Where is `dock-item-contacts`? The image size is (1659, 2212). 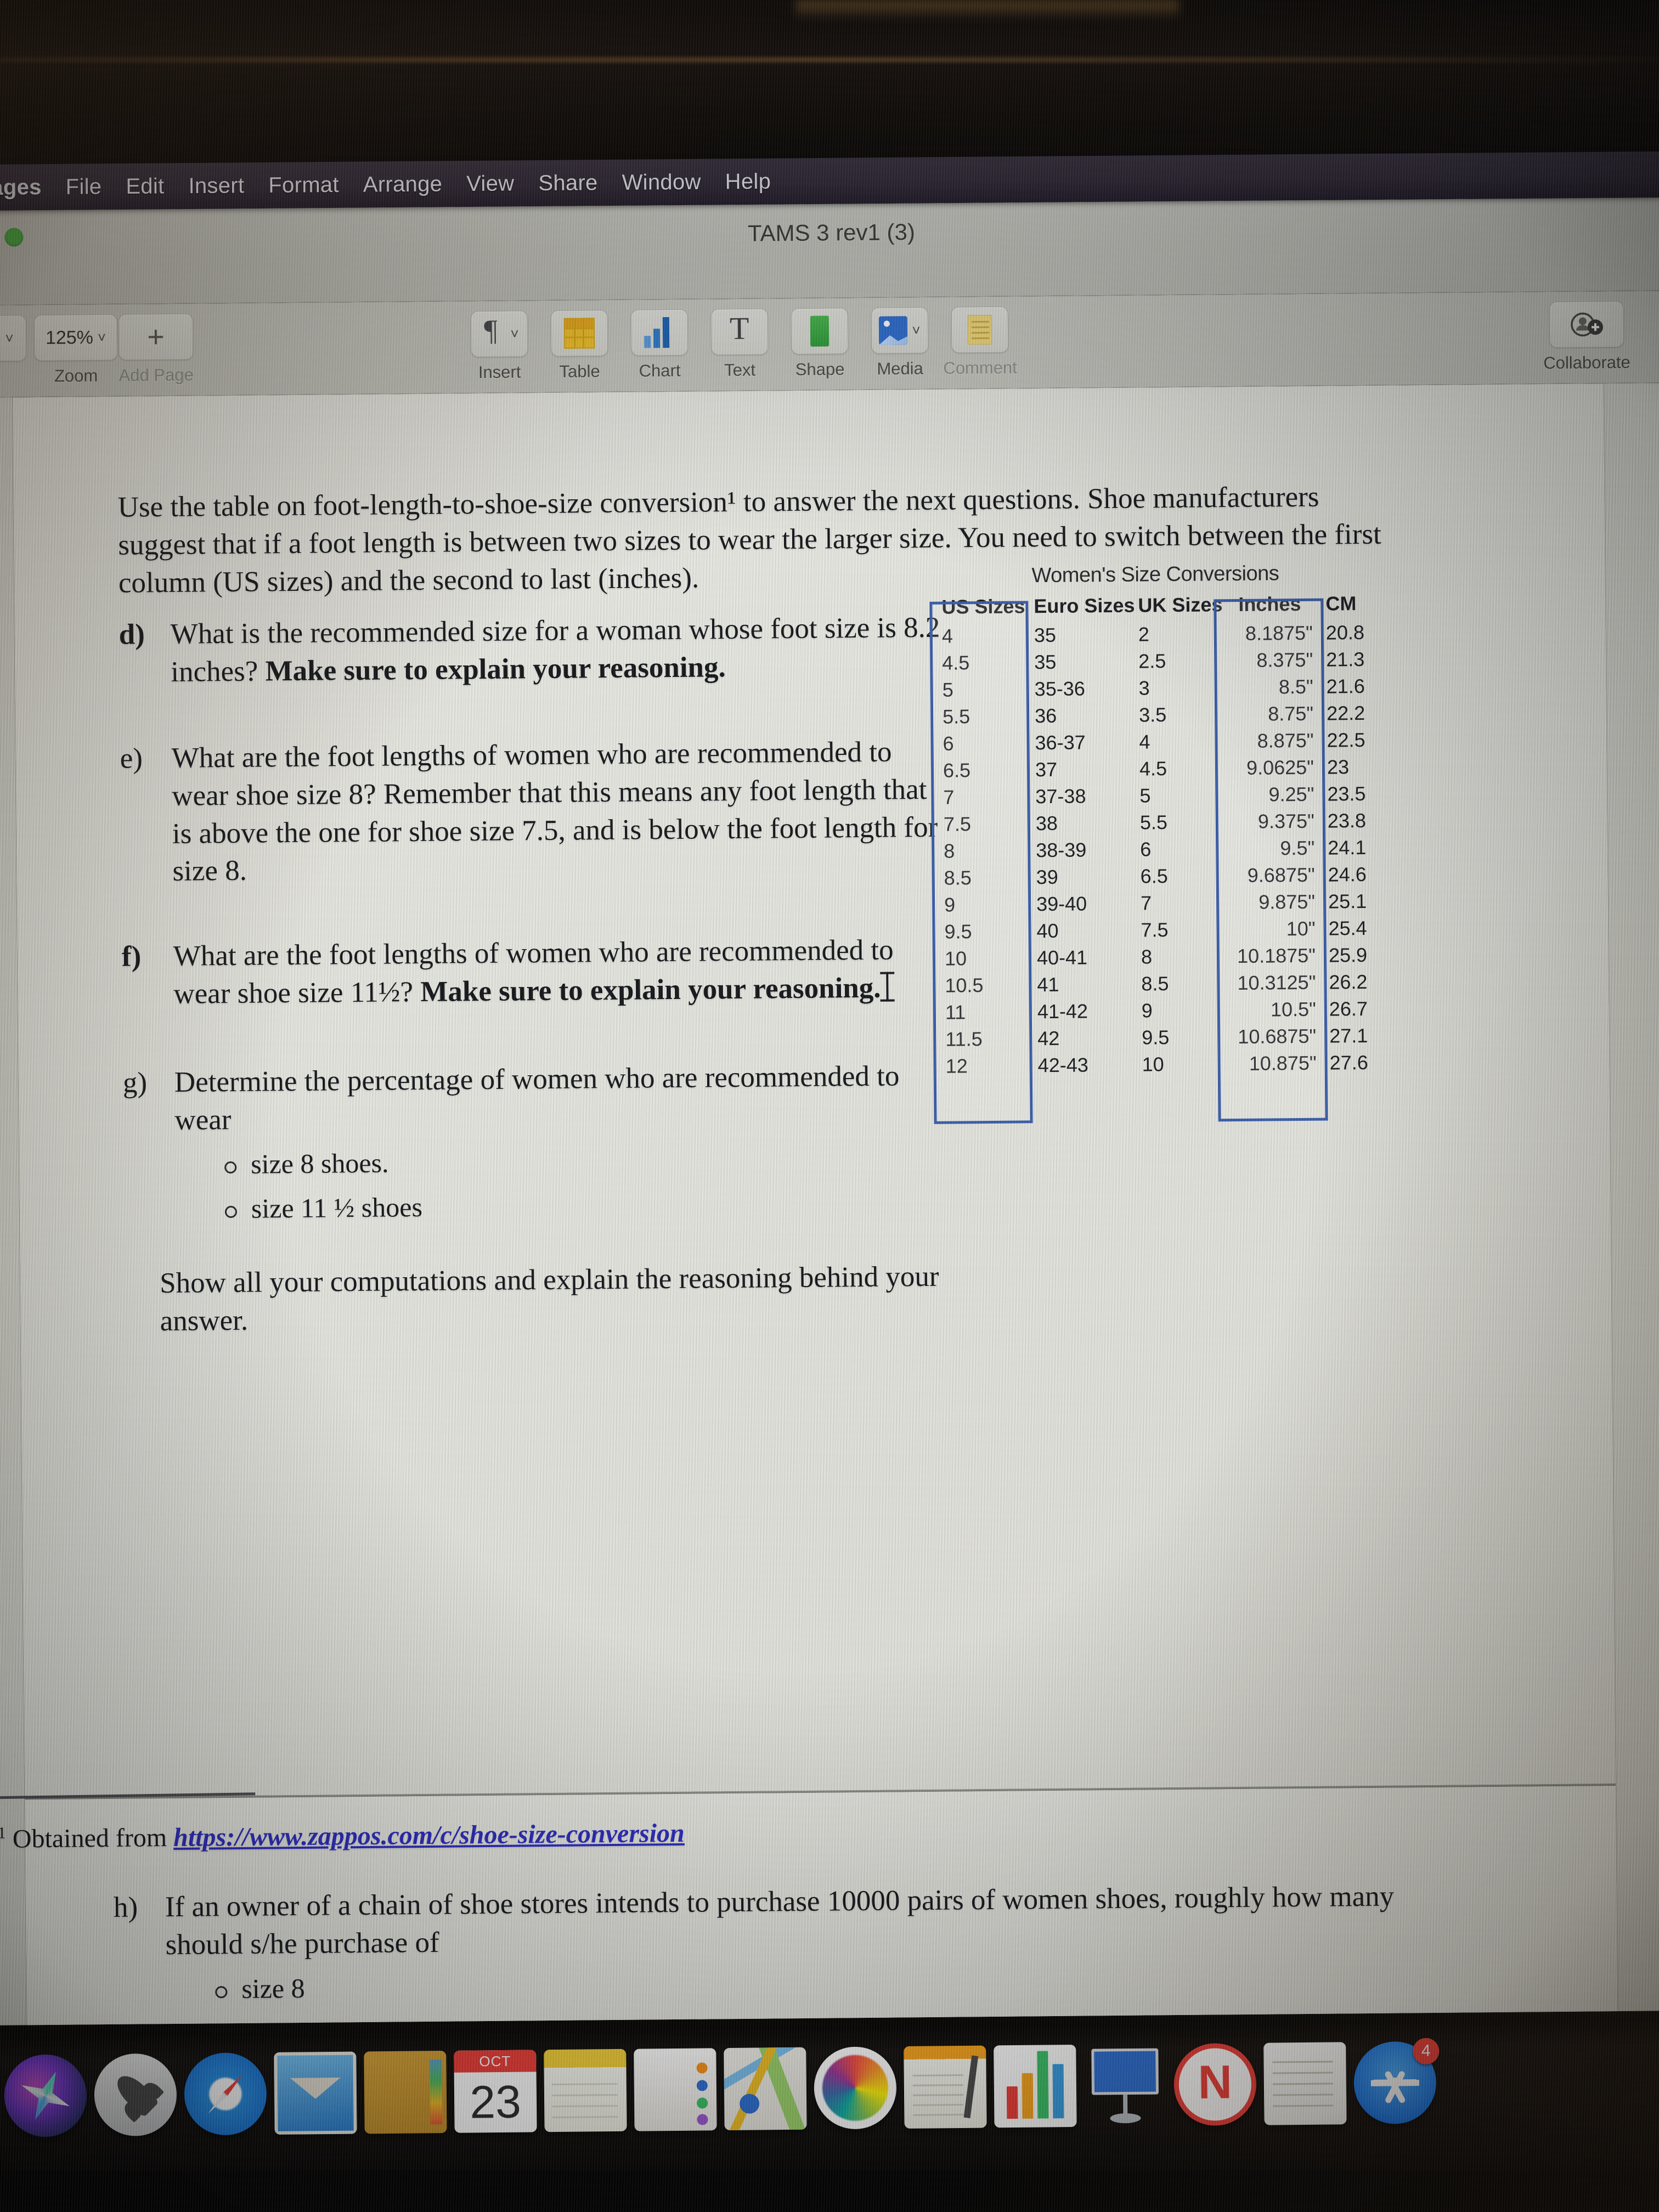
dock-item-contacts is located at coordinates (675, 2090).